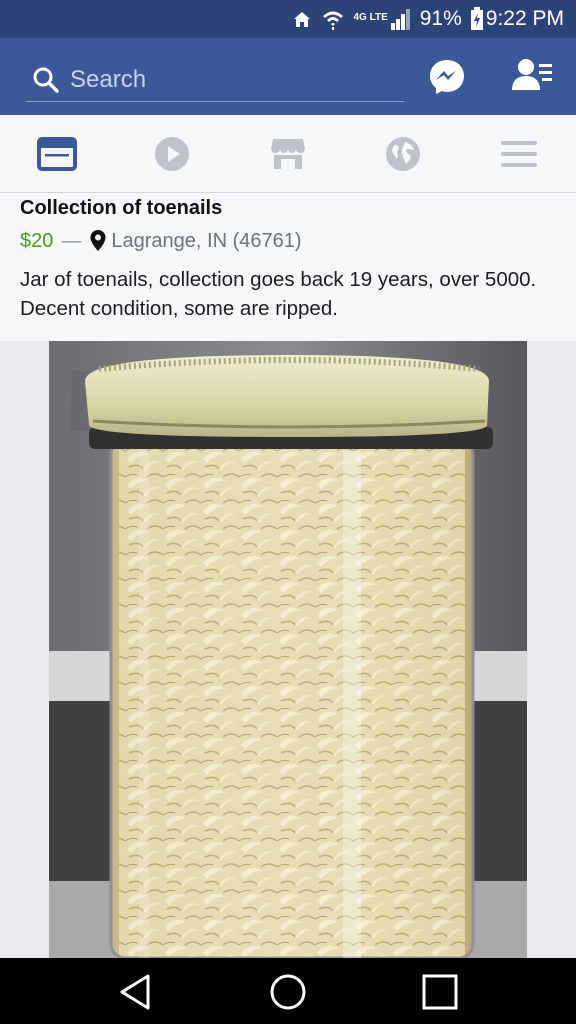  I want to click on tab-video, so click(172, 154).